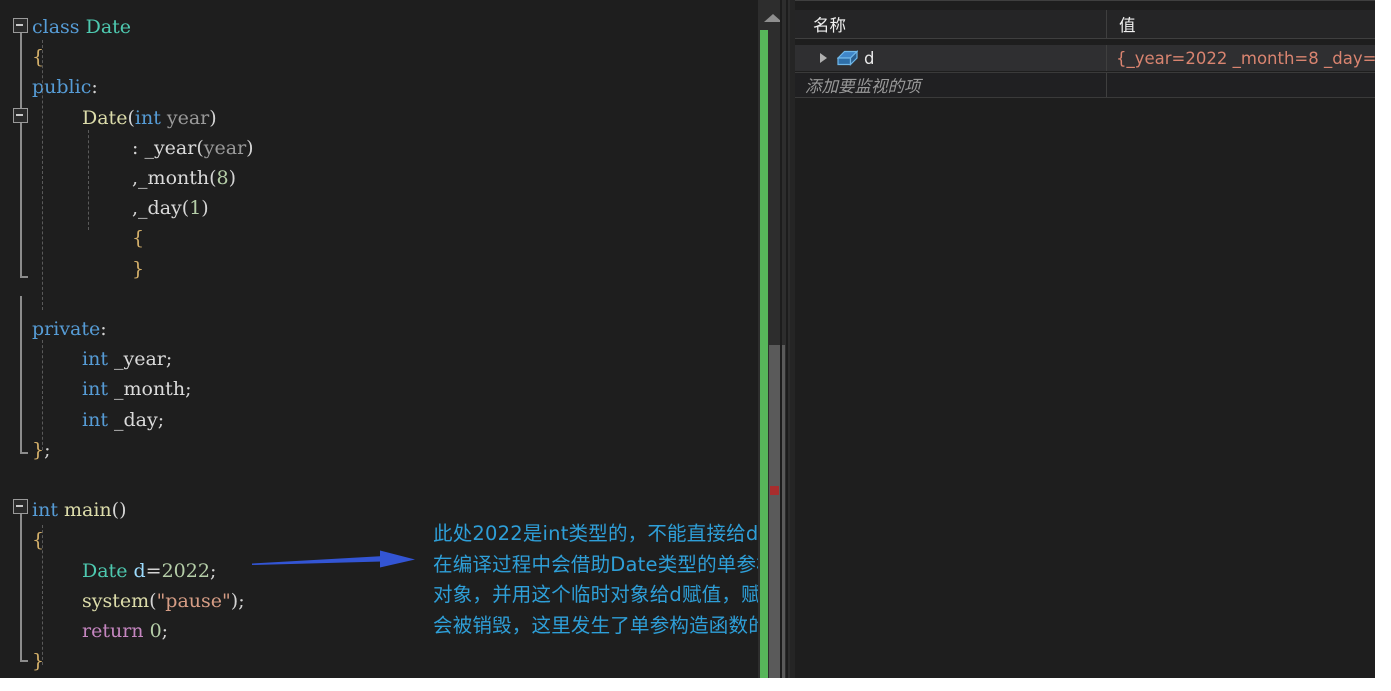  What do you see at coordinates (1241, 85) in the screenshot?
I see `watch-add-item-value-cell` at bounding box center [1241, 85].